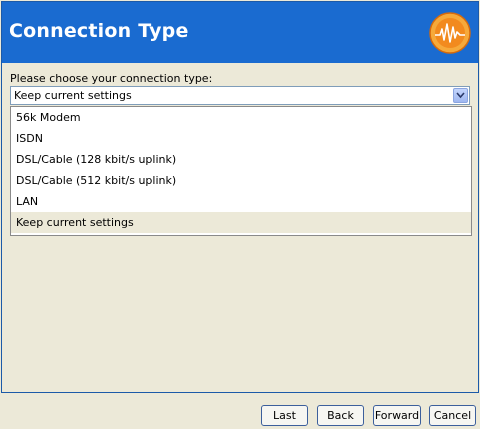 This screenshot has width=480, height=429. Describe the element at coordinates (397, 415) in the screenshot. I see `forward-button: Forward` at that location.